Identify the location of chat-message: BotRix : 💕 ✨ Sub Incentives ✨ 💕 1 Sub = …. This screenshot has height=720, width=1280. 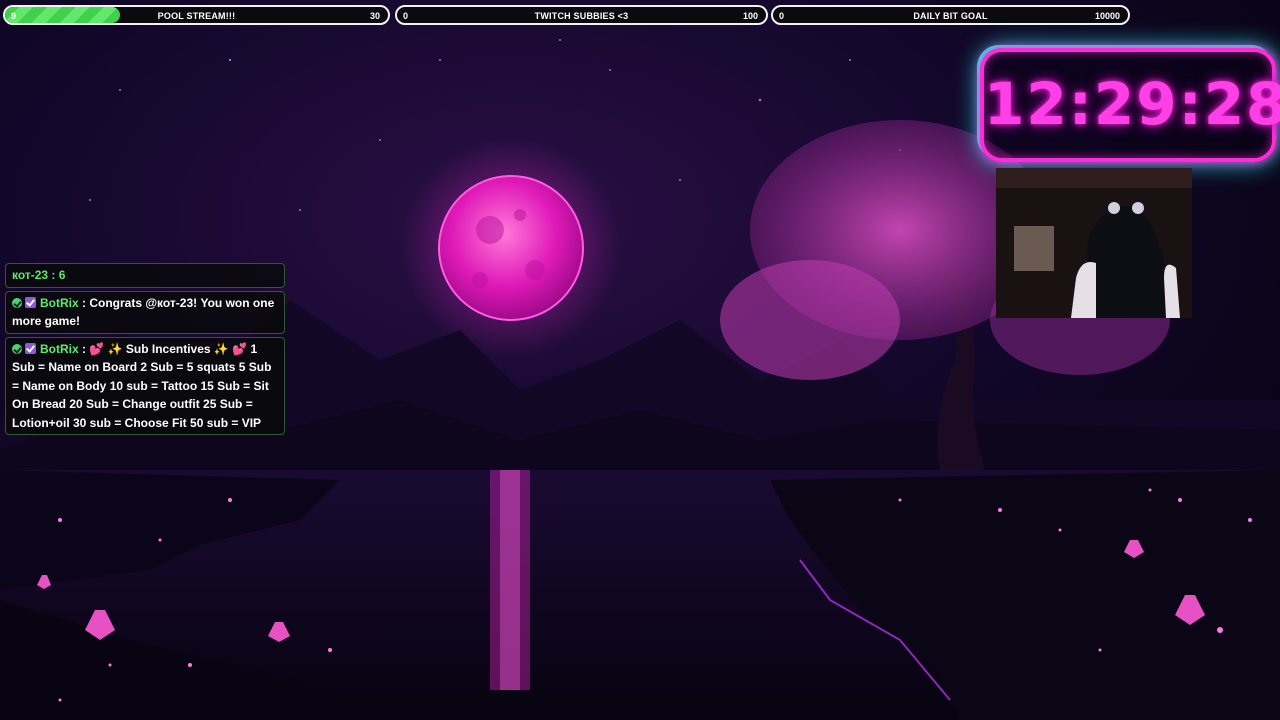
(145, 385).